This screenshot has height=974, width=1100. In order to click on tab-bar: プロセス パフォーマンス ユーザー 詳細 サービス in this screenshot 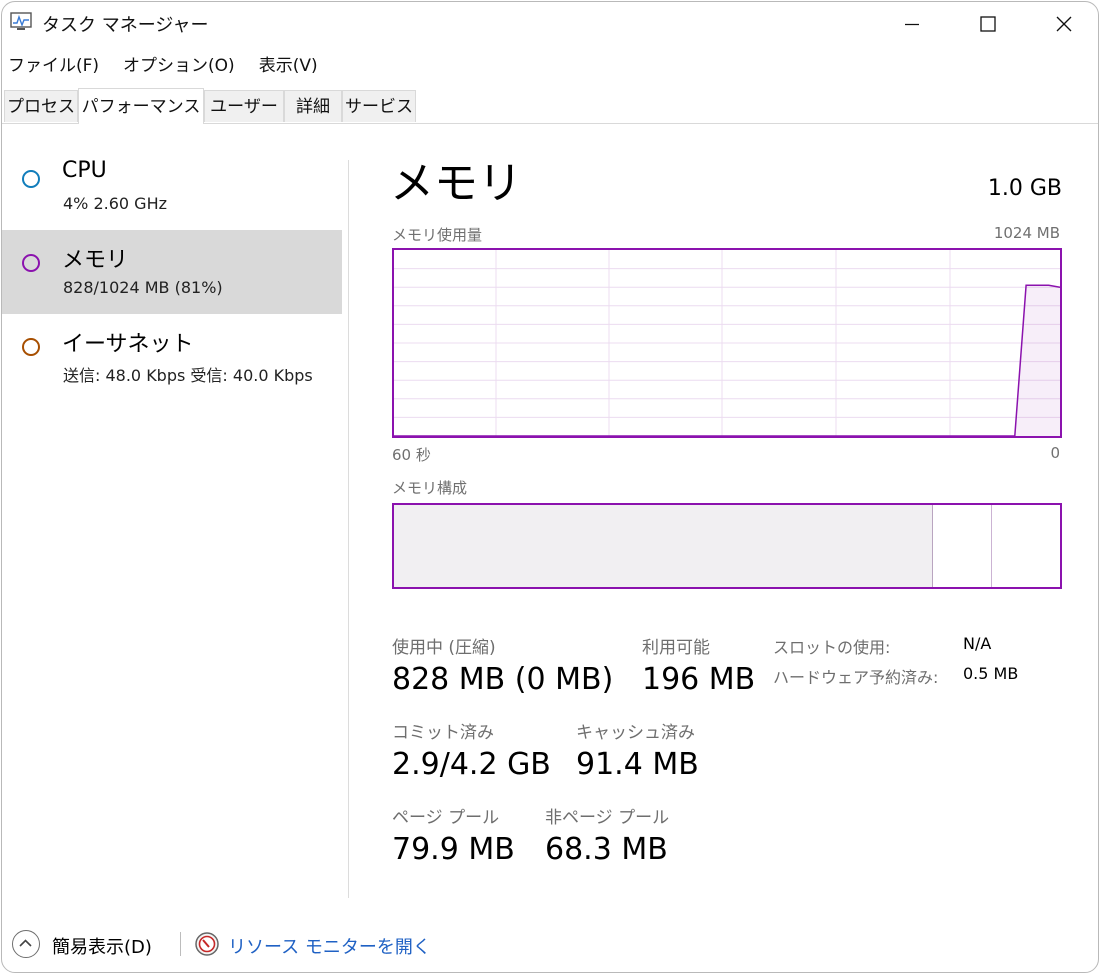, I will do `click(550, 106)`.